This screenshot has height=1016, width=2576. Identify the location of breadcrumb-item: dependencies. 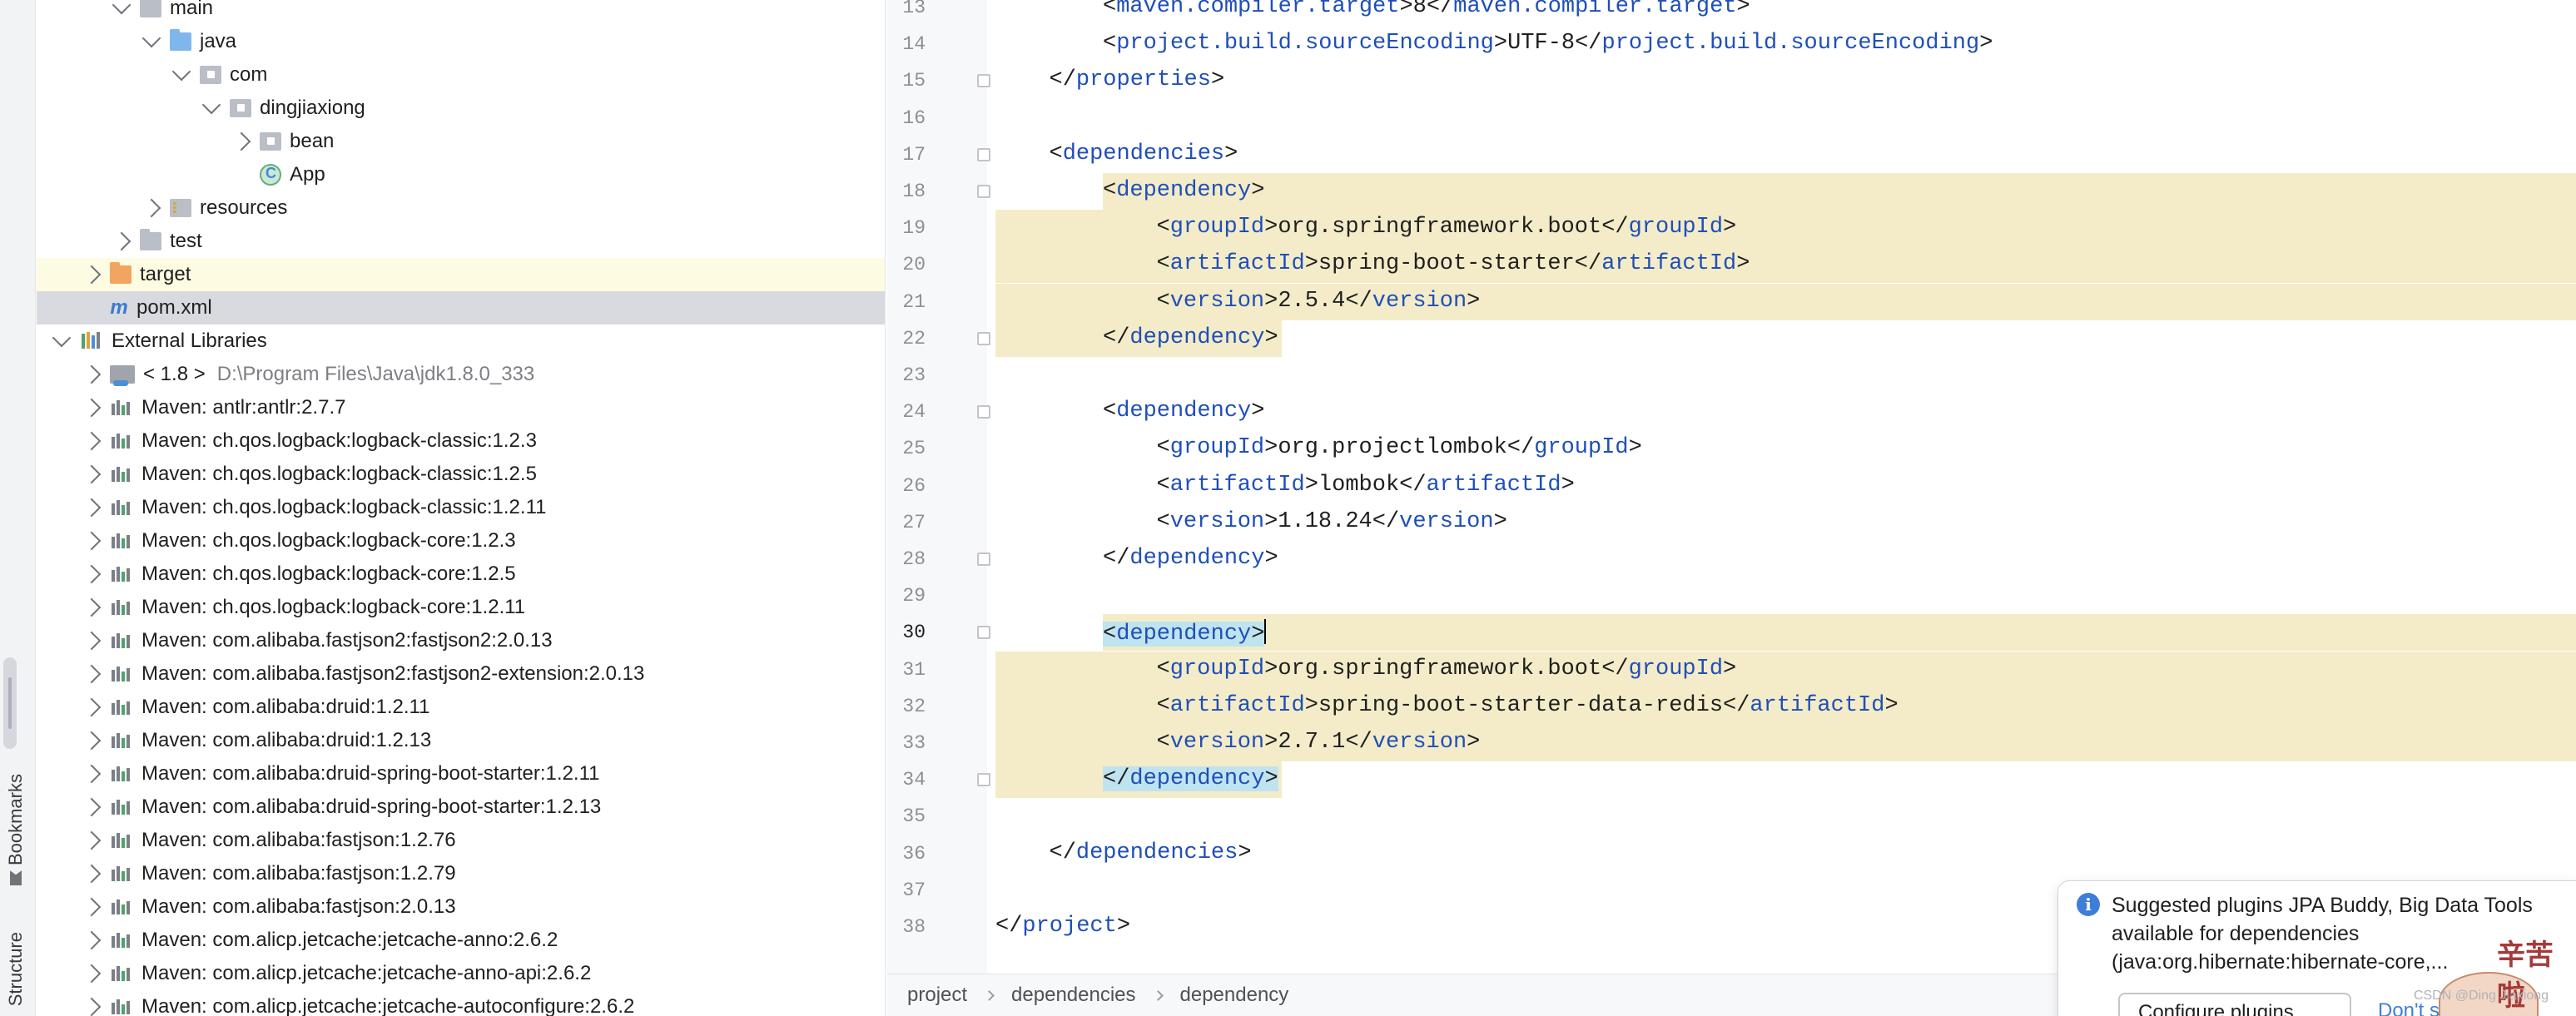
(1073, 996).